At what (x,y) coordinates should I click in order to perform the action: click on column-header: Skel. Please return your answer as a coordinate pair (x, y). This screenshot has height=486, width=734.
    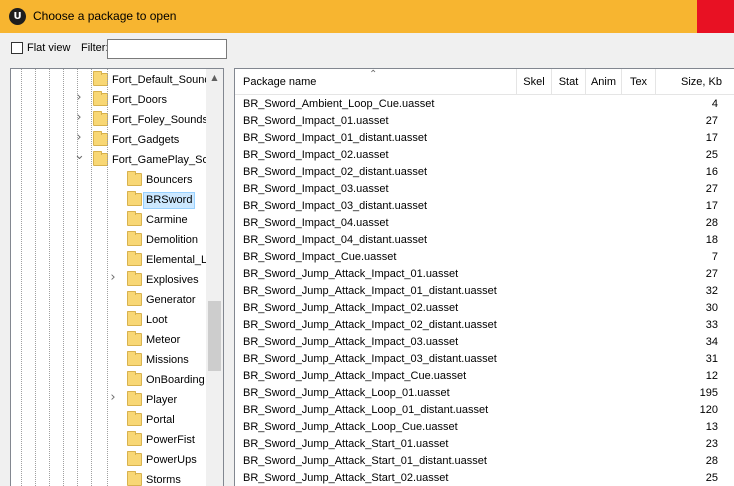
    Looking at the image, I should click on (534, 82).